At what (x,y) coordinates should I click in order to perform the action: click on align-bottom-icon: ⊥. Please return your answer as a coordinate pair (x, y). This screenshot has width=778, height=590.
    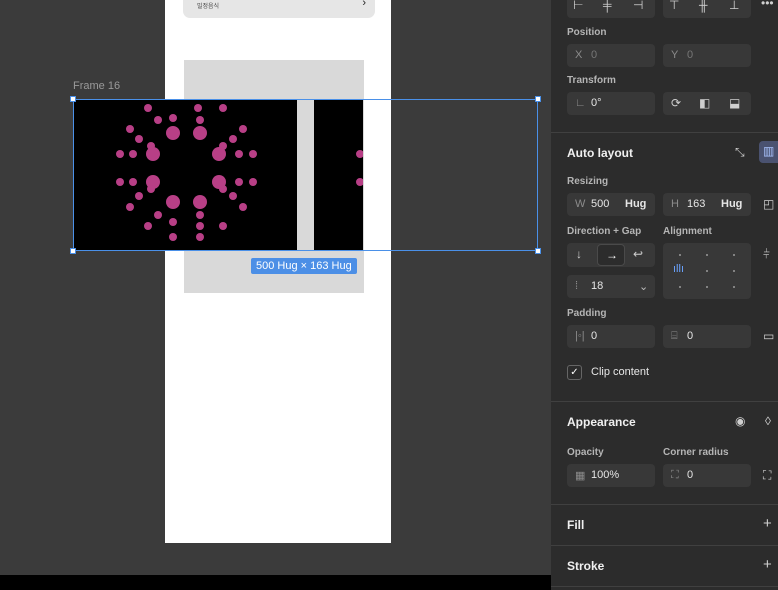
    Looking at the image, I should click on (734, 6).